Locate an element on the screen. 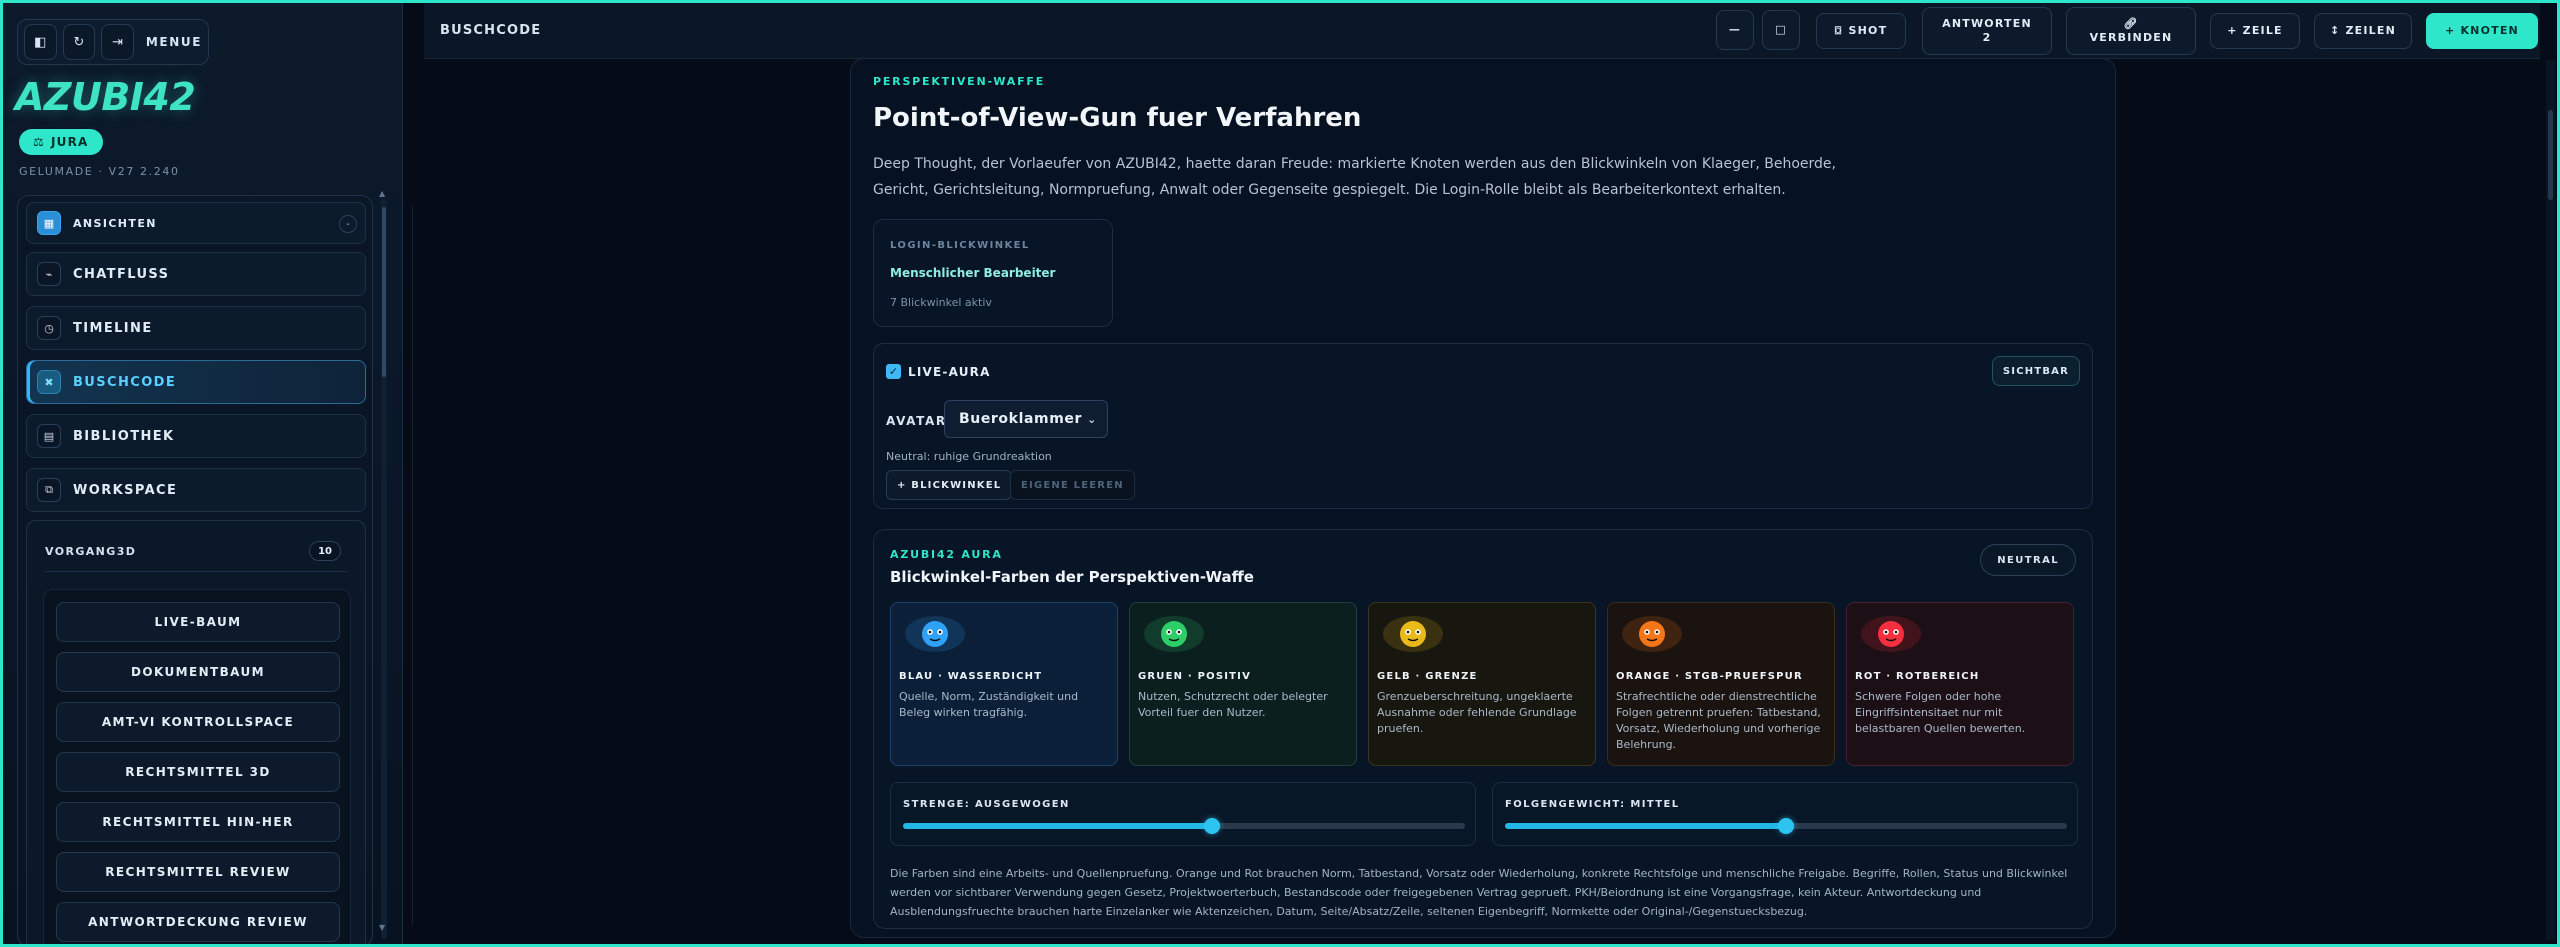 This screenshot has height=947, width=2560. shot-button: ⌼ SHOT is located at coordinates (1861, 31).